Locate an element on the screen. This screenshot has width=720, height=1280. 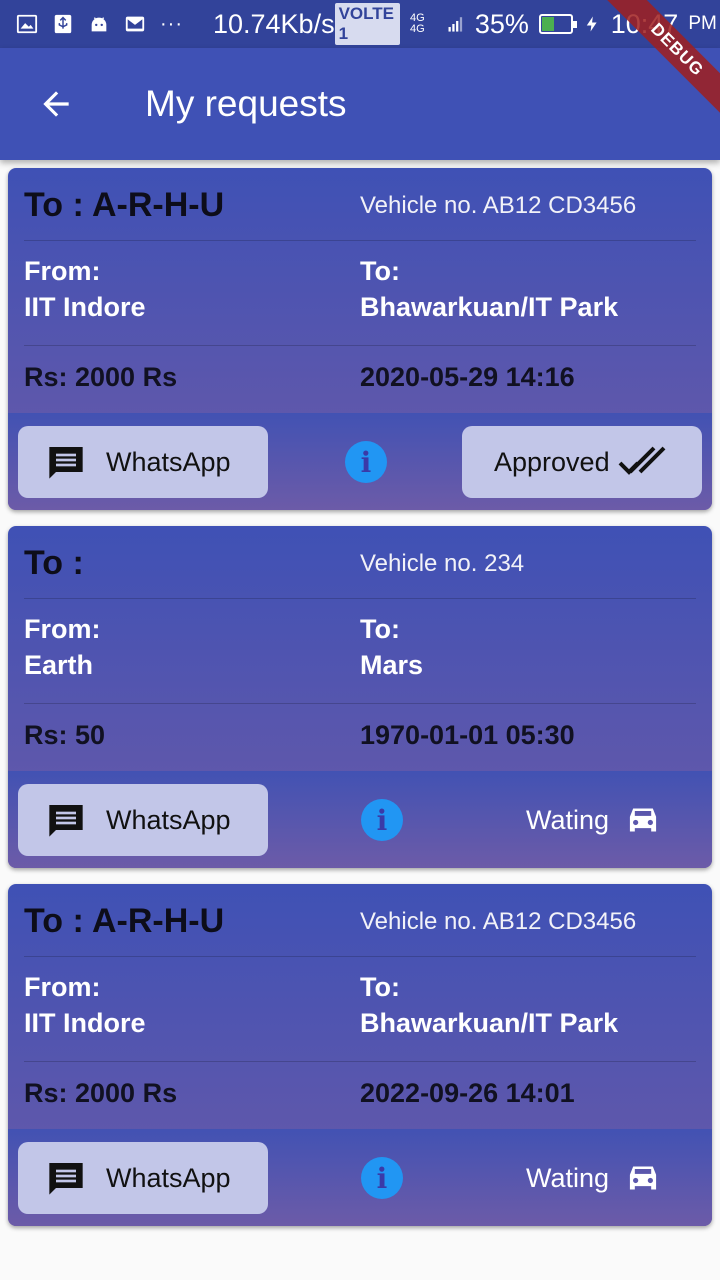
price: Rs: 50 is located at coordinates (65, 735).